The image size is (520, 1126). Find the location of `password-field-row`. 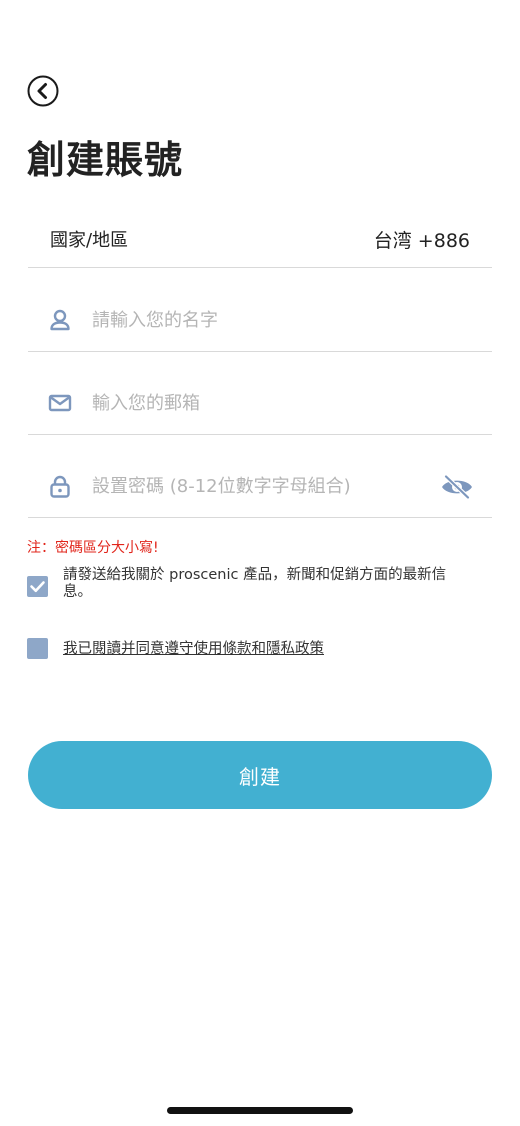

password-field-row is located at coordinates (260, 477).